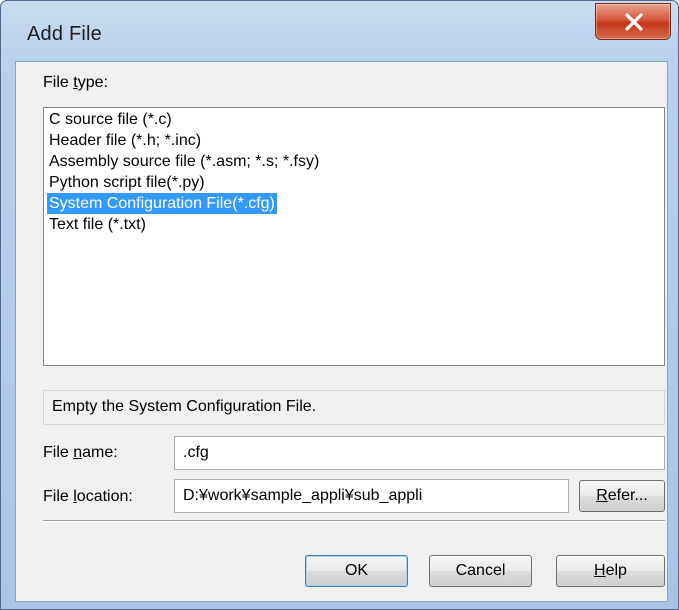 The height and width of the screenshot is (610, 679). Describe the element at coordinates (110, 119) in the screenshot. I see `list-item-c-source: C source file (*.c)` at that location.